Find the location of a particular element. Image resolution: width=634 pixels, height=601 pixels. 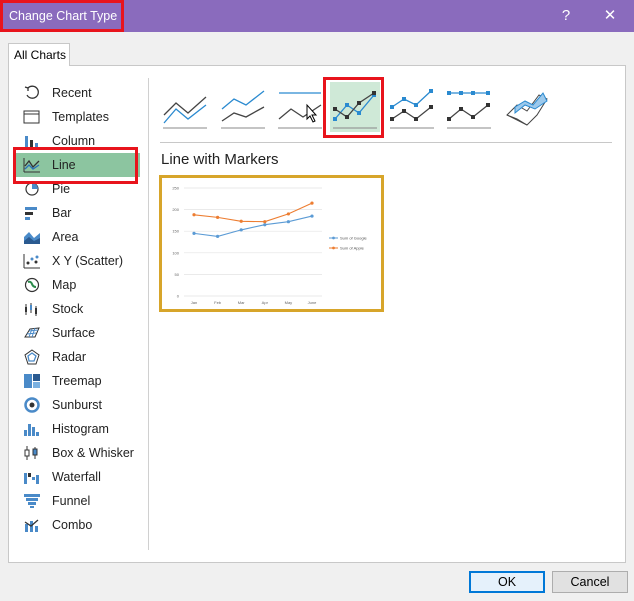

line-icon is located at coordinates (185, 107).